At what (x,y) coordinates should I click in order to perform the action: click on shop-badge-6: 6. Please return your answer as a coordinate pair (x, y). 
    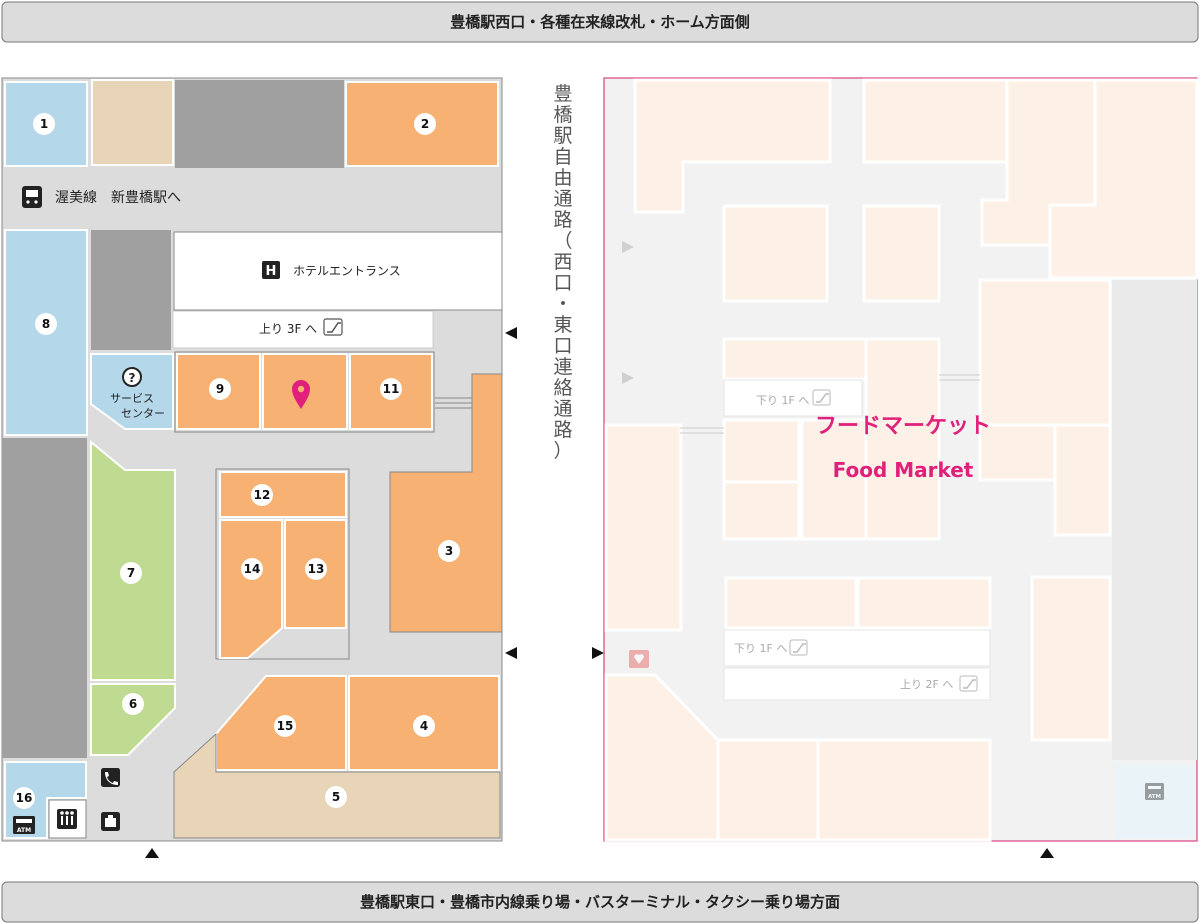
    Looking at the image, I should click on (133, 704).